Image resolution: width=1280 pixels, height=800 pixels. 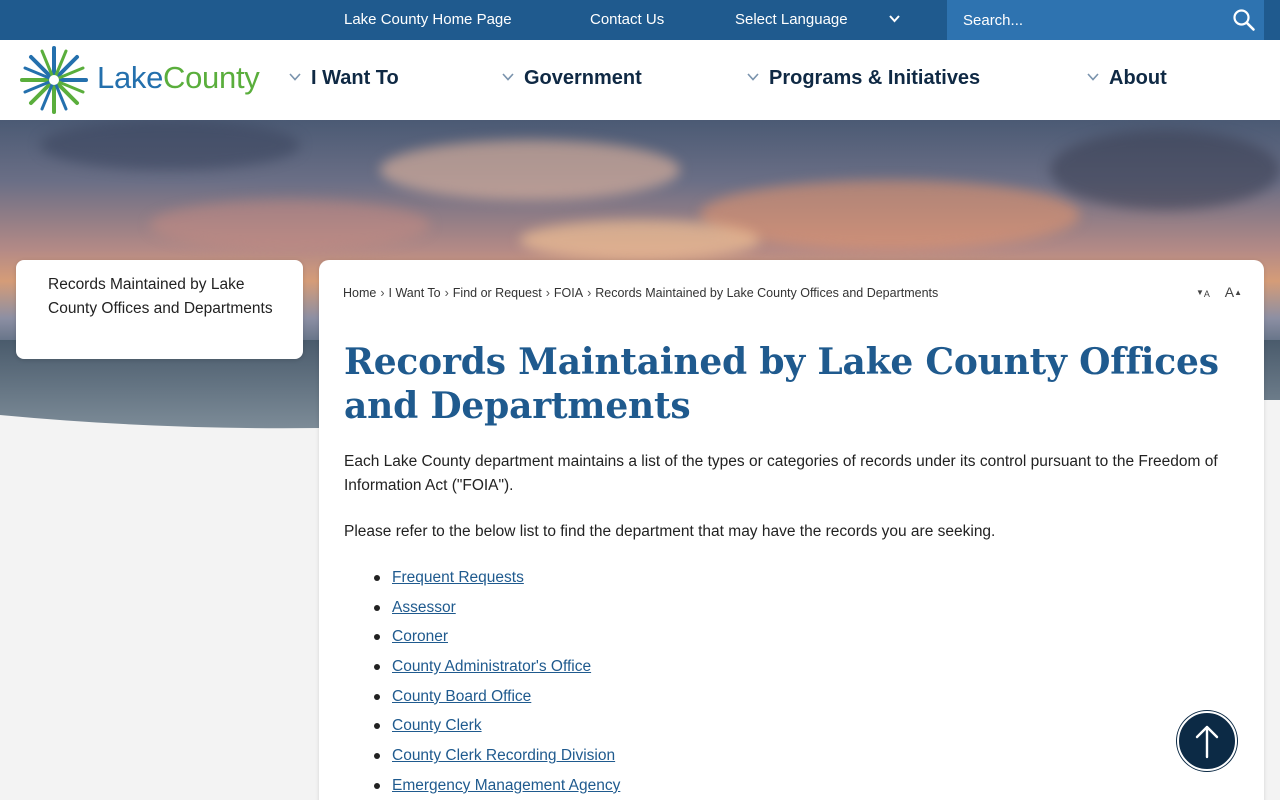 I want to click on nav-government: Government, so click(x=572, y=80).